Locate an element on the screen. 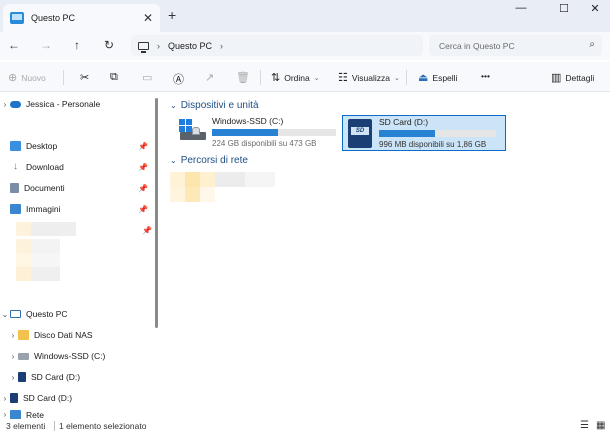 Image resolution: width=610 pixels, height=434 pixels. back-button: ← is located at coordinates (14, 46).